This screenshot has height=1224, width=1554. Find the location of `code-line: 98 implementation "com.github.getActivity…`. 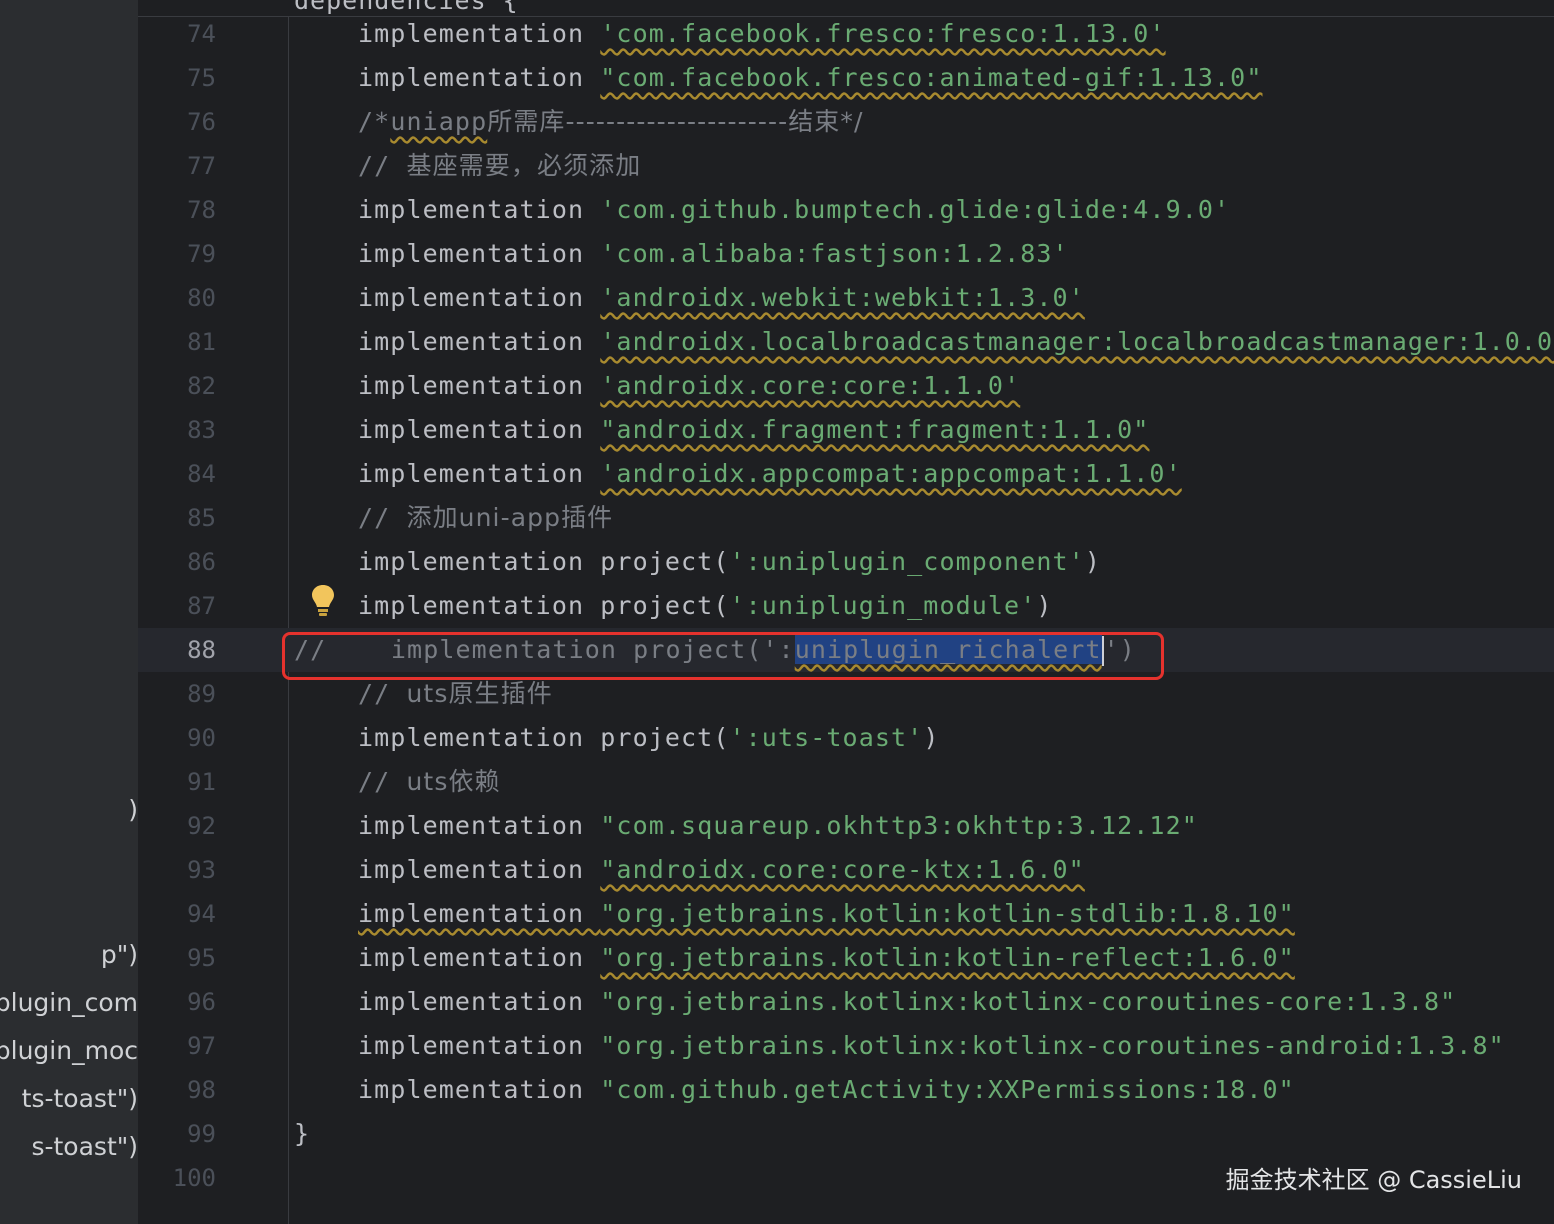

code-line: 98 implementation "com.github.getActivity… is located at coordinates (846, 1090).